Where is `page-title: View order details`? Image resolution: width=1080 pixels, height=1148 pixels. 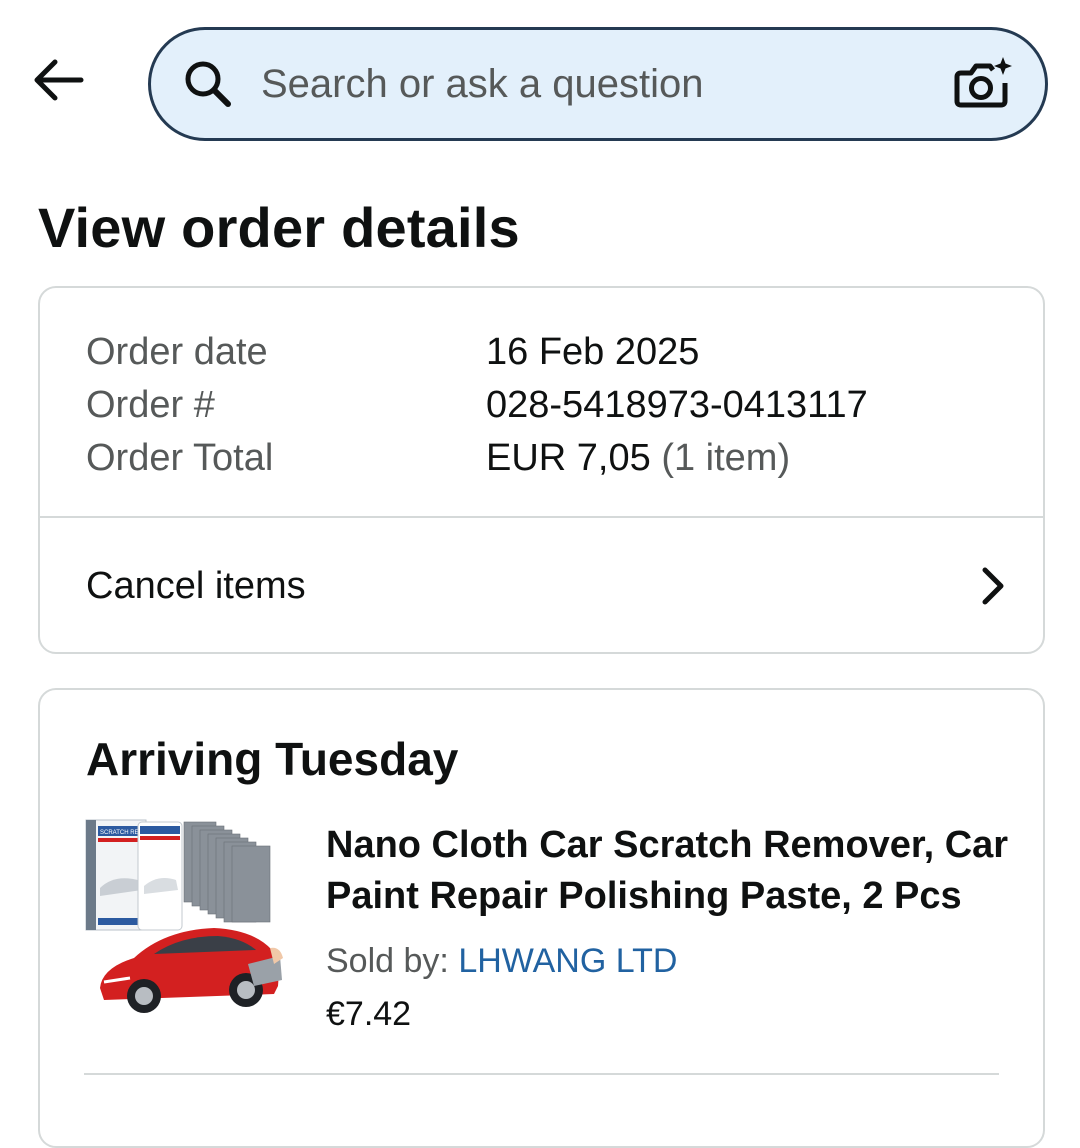
page-title: View order details is located at coordinates (279, 227).